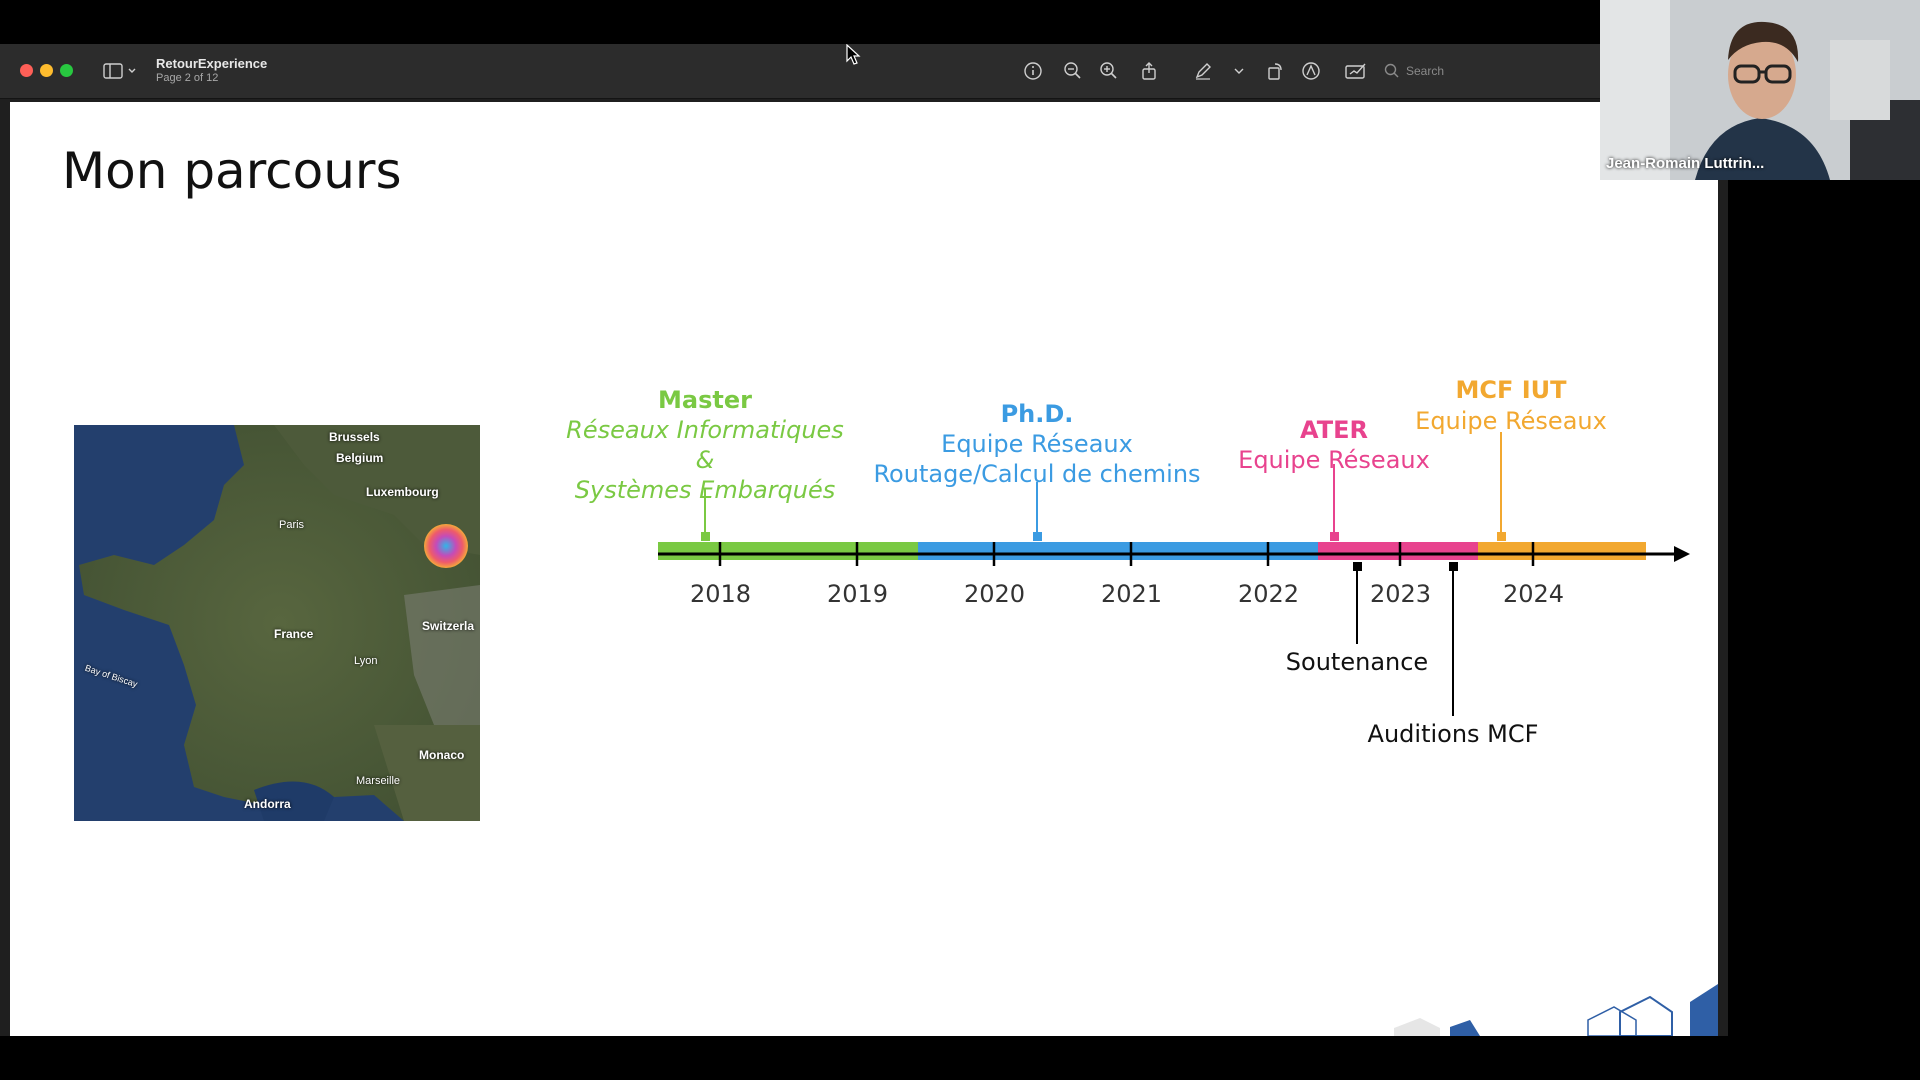 This screenshot has width=1920, height=1080. I want to click on form-fill-button, so click(1355, 71).